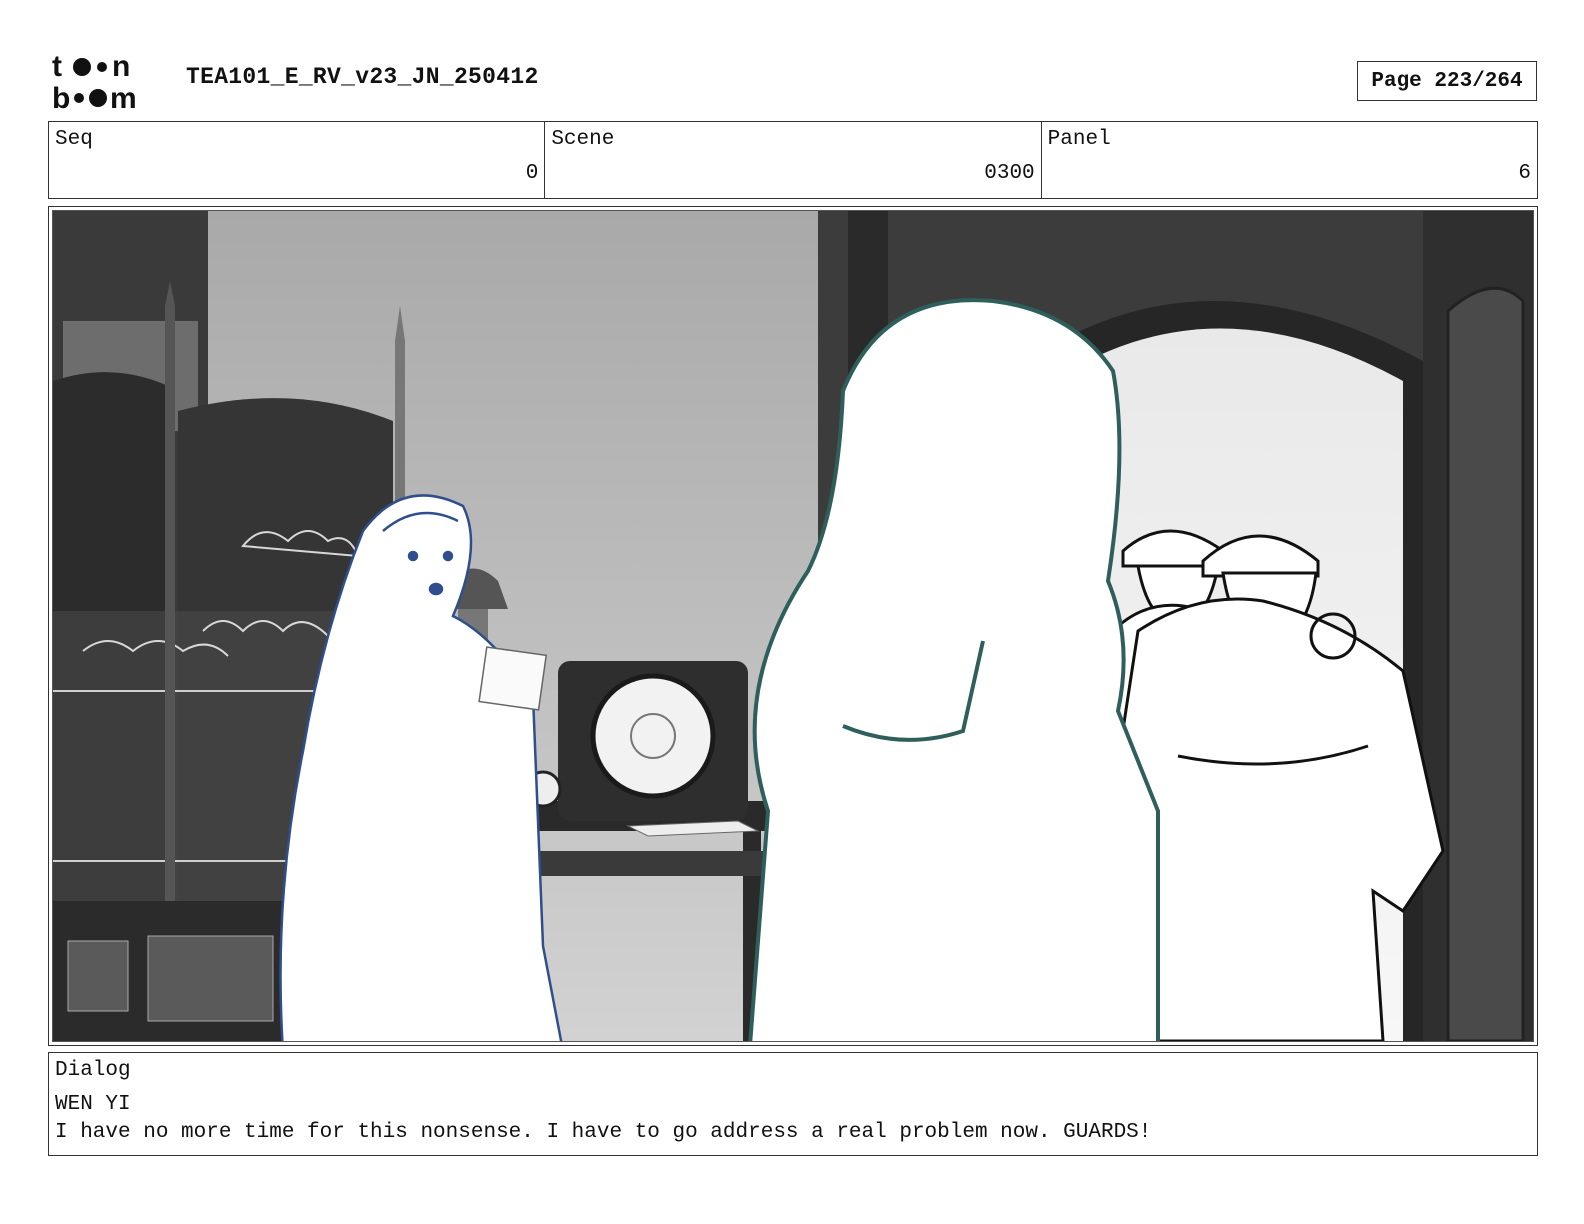  Describe the element at coordinates (123, 97) in the screenshot. I see `svg-text: m` at that location.